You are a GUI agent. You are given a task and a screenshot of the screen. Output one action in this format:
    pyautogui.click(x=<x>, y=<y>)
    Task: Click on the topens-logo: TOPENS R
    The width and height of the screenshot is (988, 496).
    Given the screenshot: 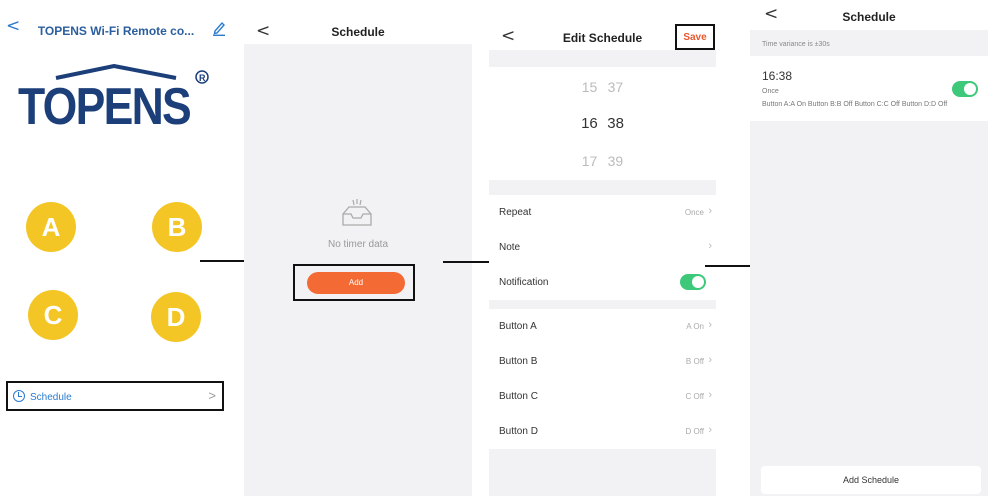 What is the action you would take?
    pyautogui.click(x=113, y=97)
    